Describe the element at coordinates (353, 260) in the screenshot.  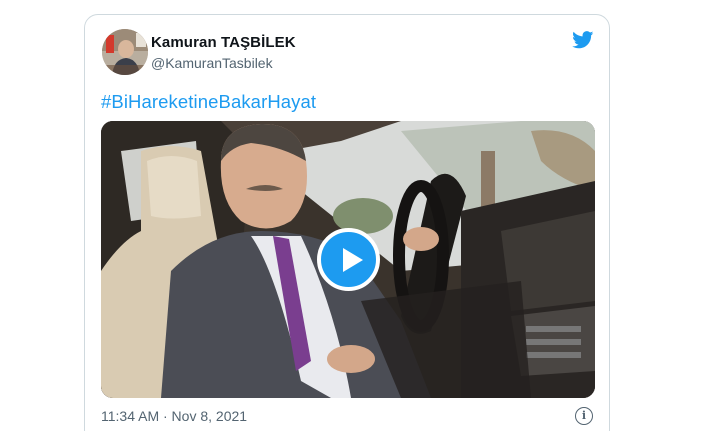
I see `play-icon` at that location.